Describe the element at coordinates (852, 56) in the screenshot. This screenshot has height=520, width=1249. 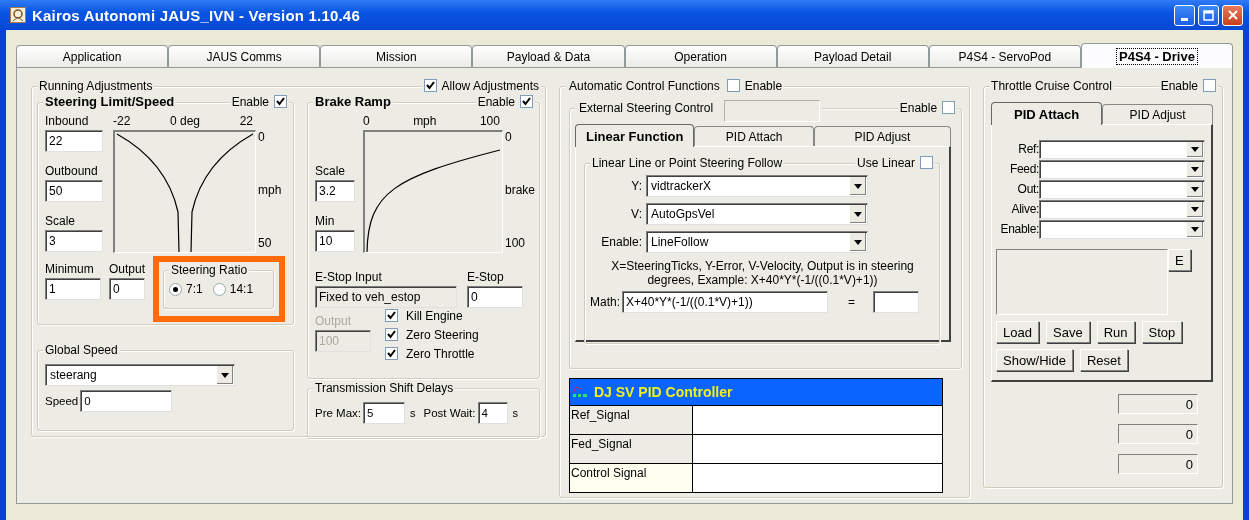
I see `tab: Payload Detail` at that location.